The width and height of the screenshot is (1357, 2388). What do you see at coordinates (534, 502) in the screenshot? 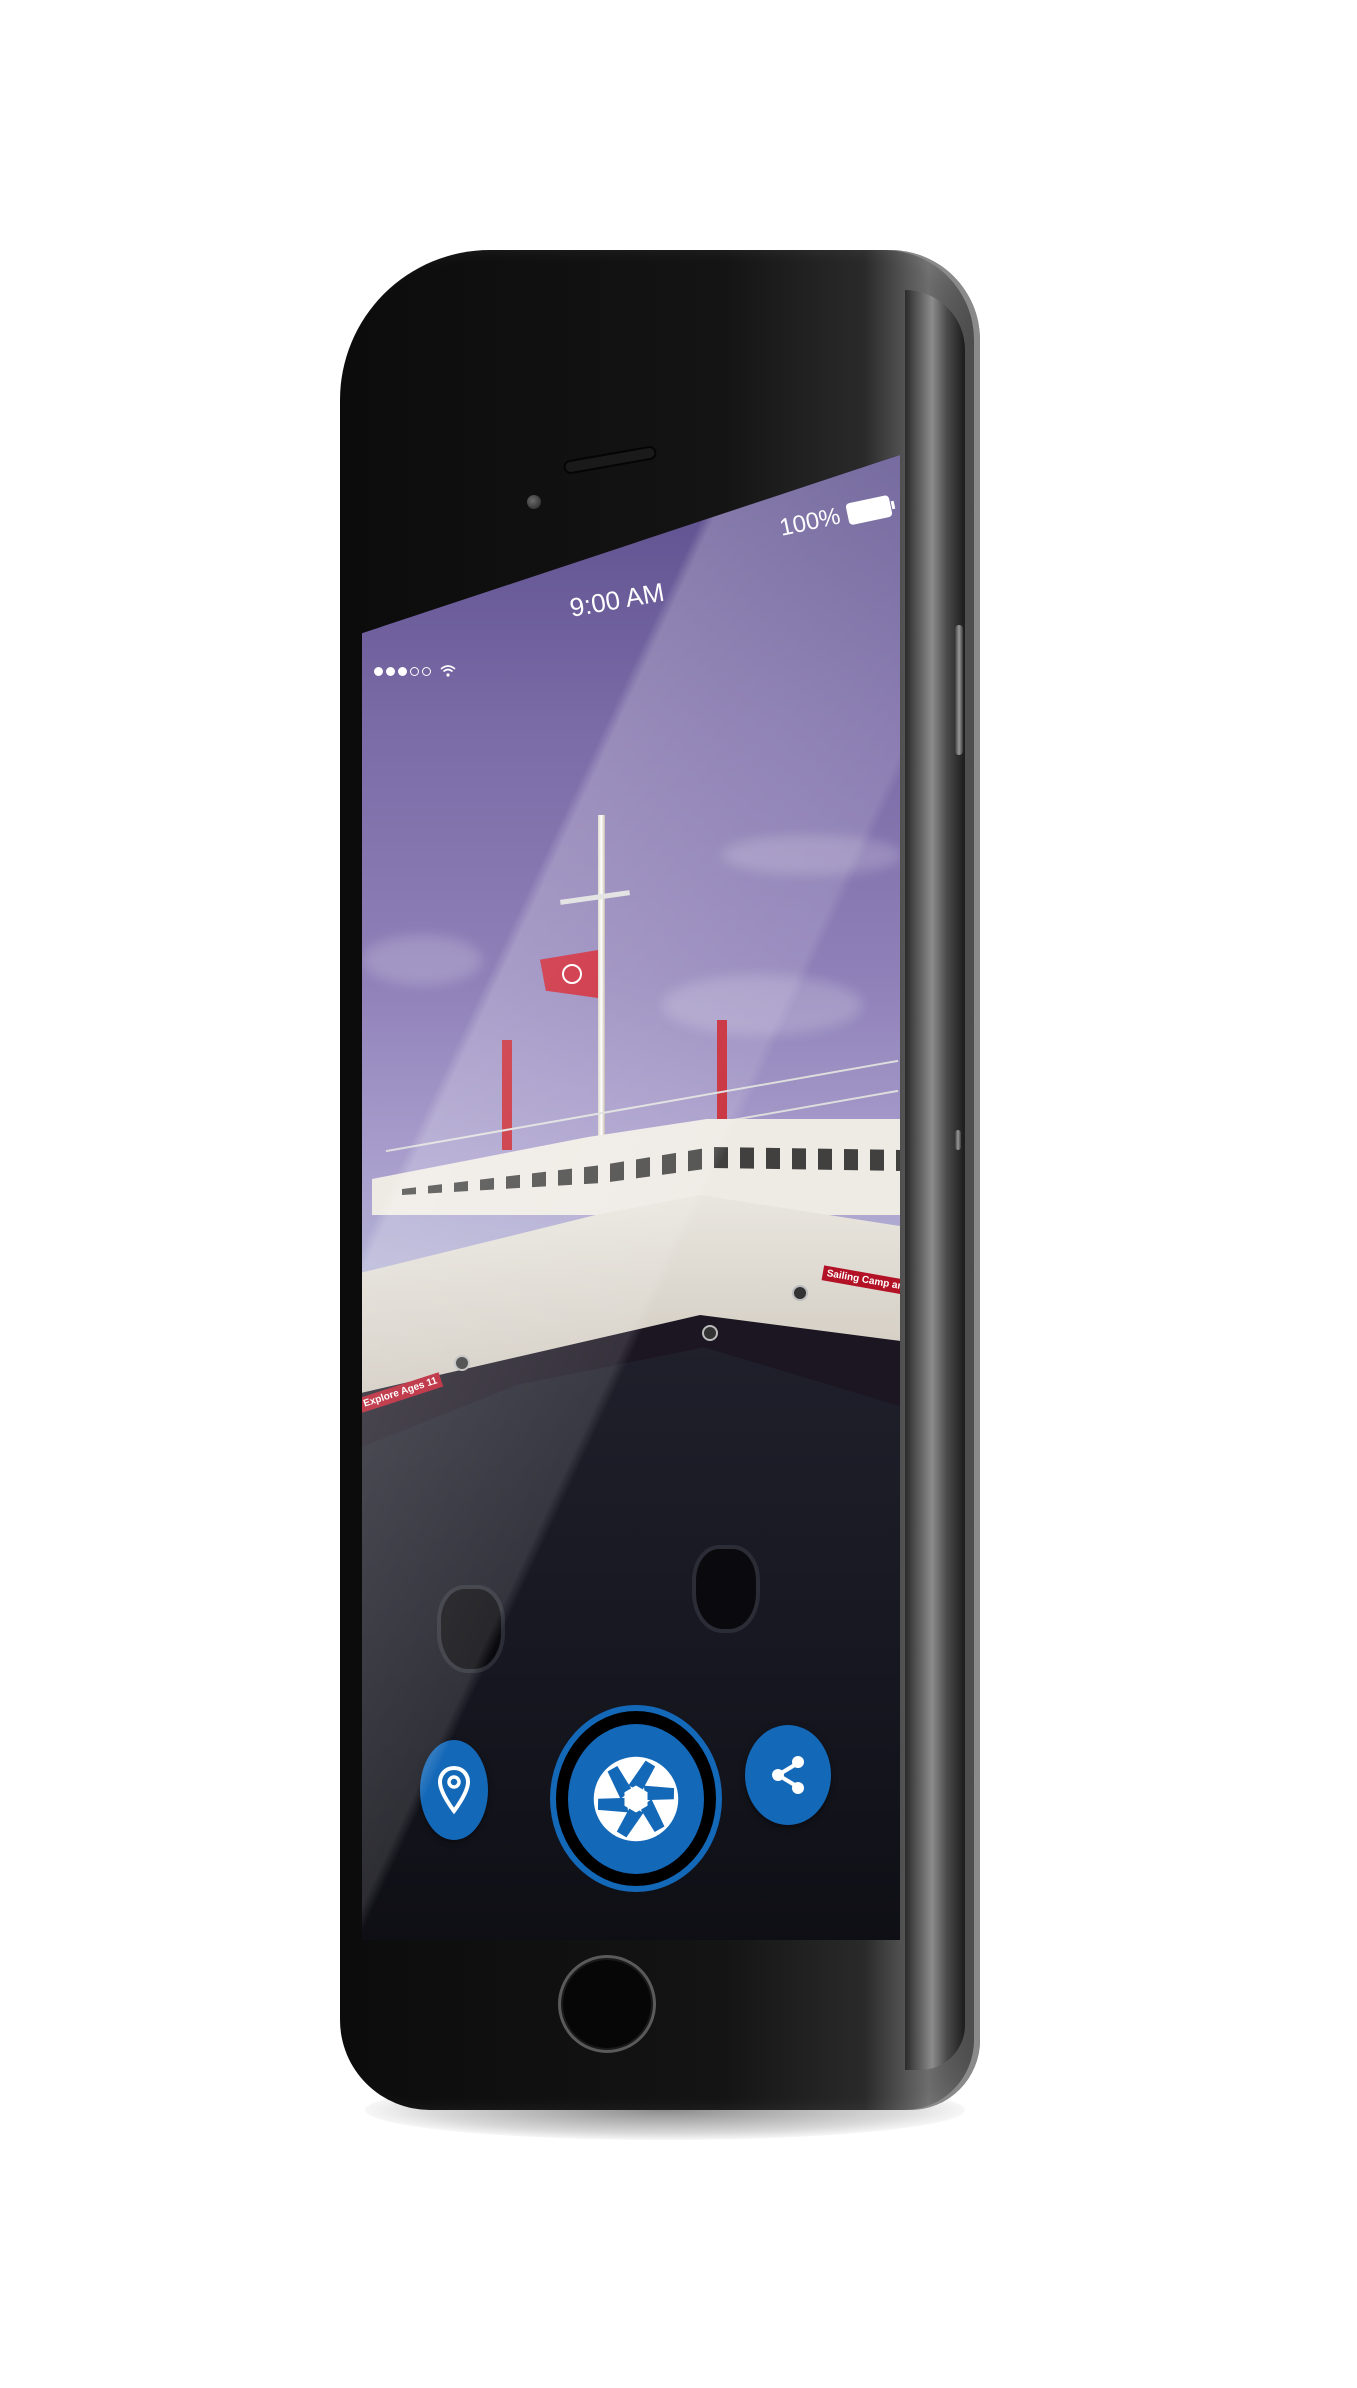
I see `front-camera` at bounding box center [534, 502].